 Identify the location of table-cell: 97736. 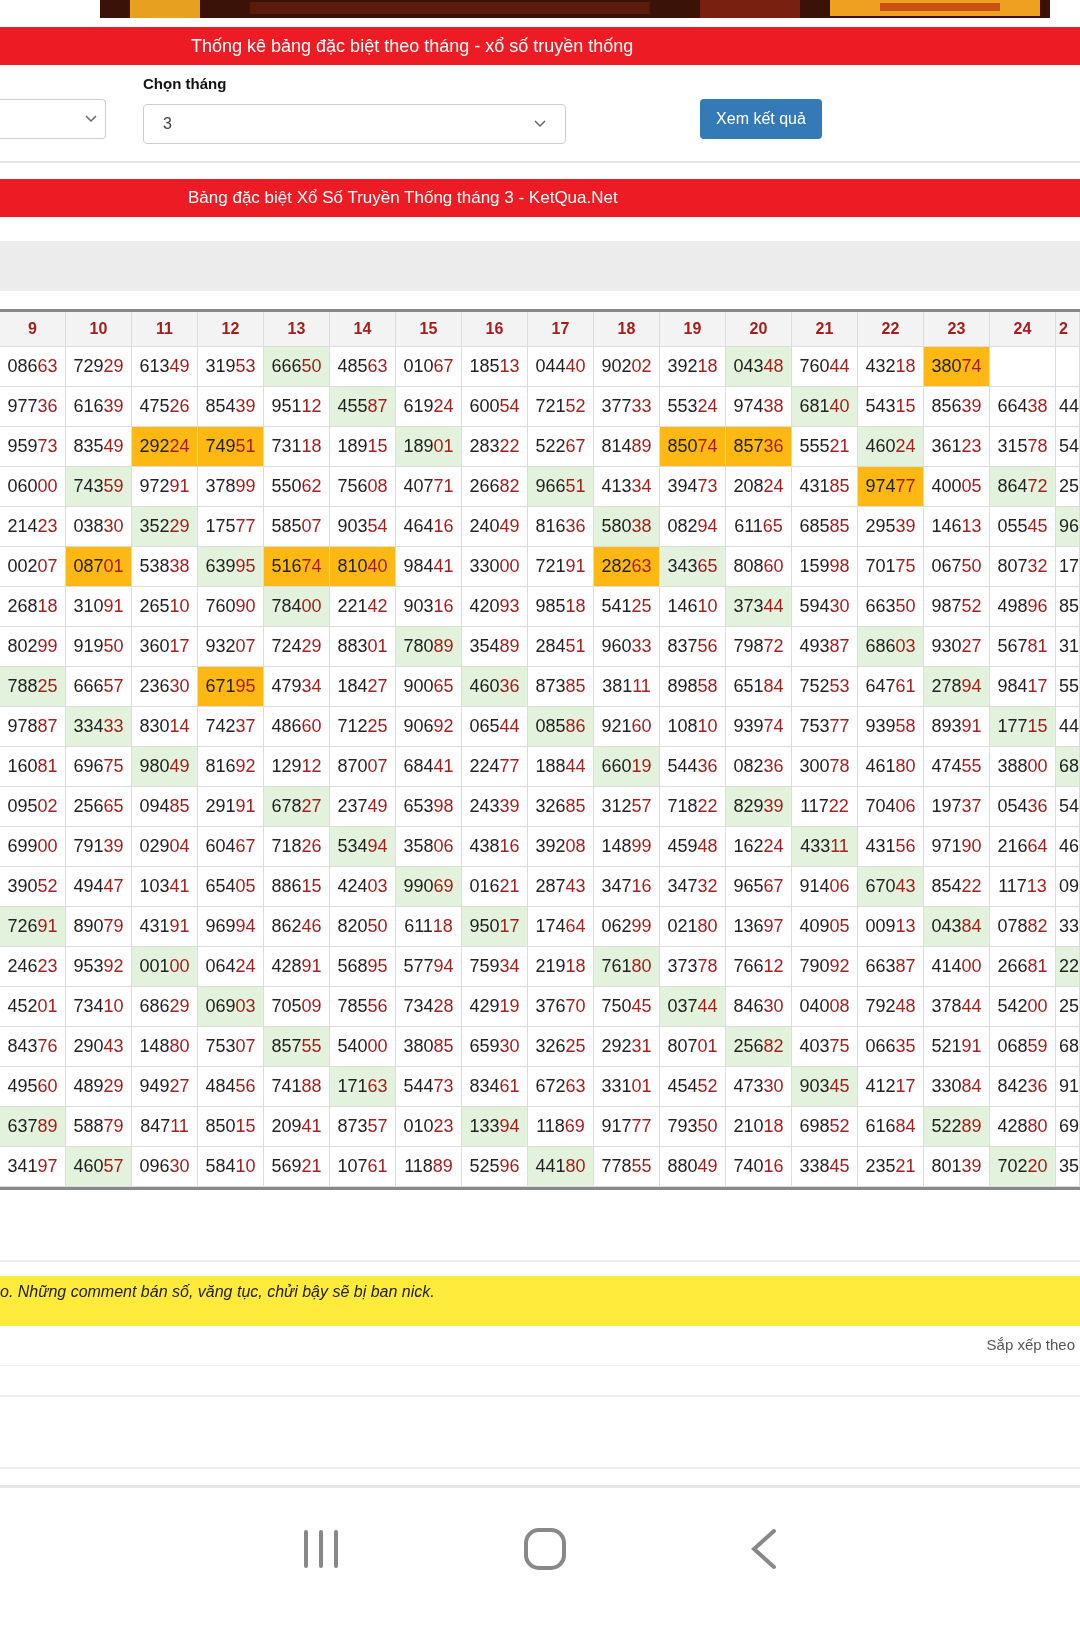
(33, 407).